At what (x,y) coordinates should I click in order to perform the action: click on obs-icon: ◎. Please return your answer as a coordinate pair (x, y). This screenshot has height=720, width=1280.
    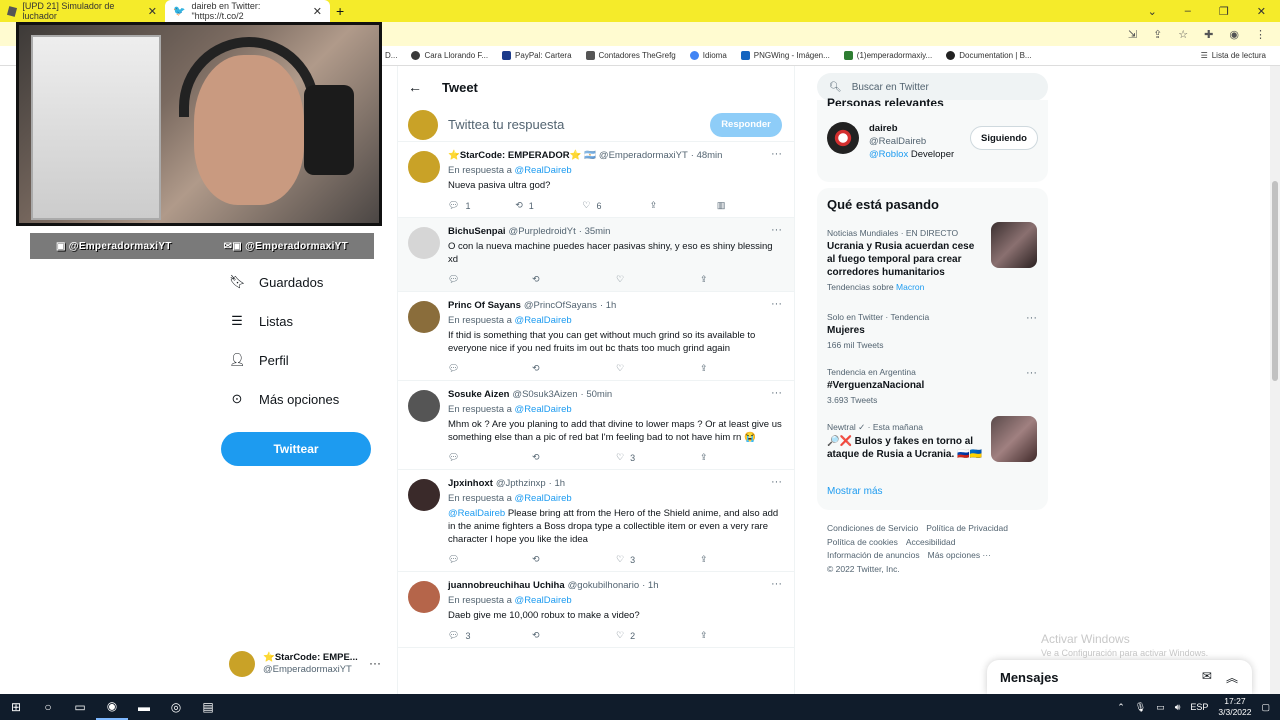
    Looking at the image, I should click on (176, 707).